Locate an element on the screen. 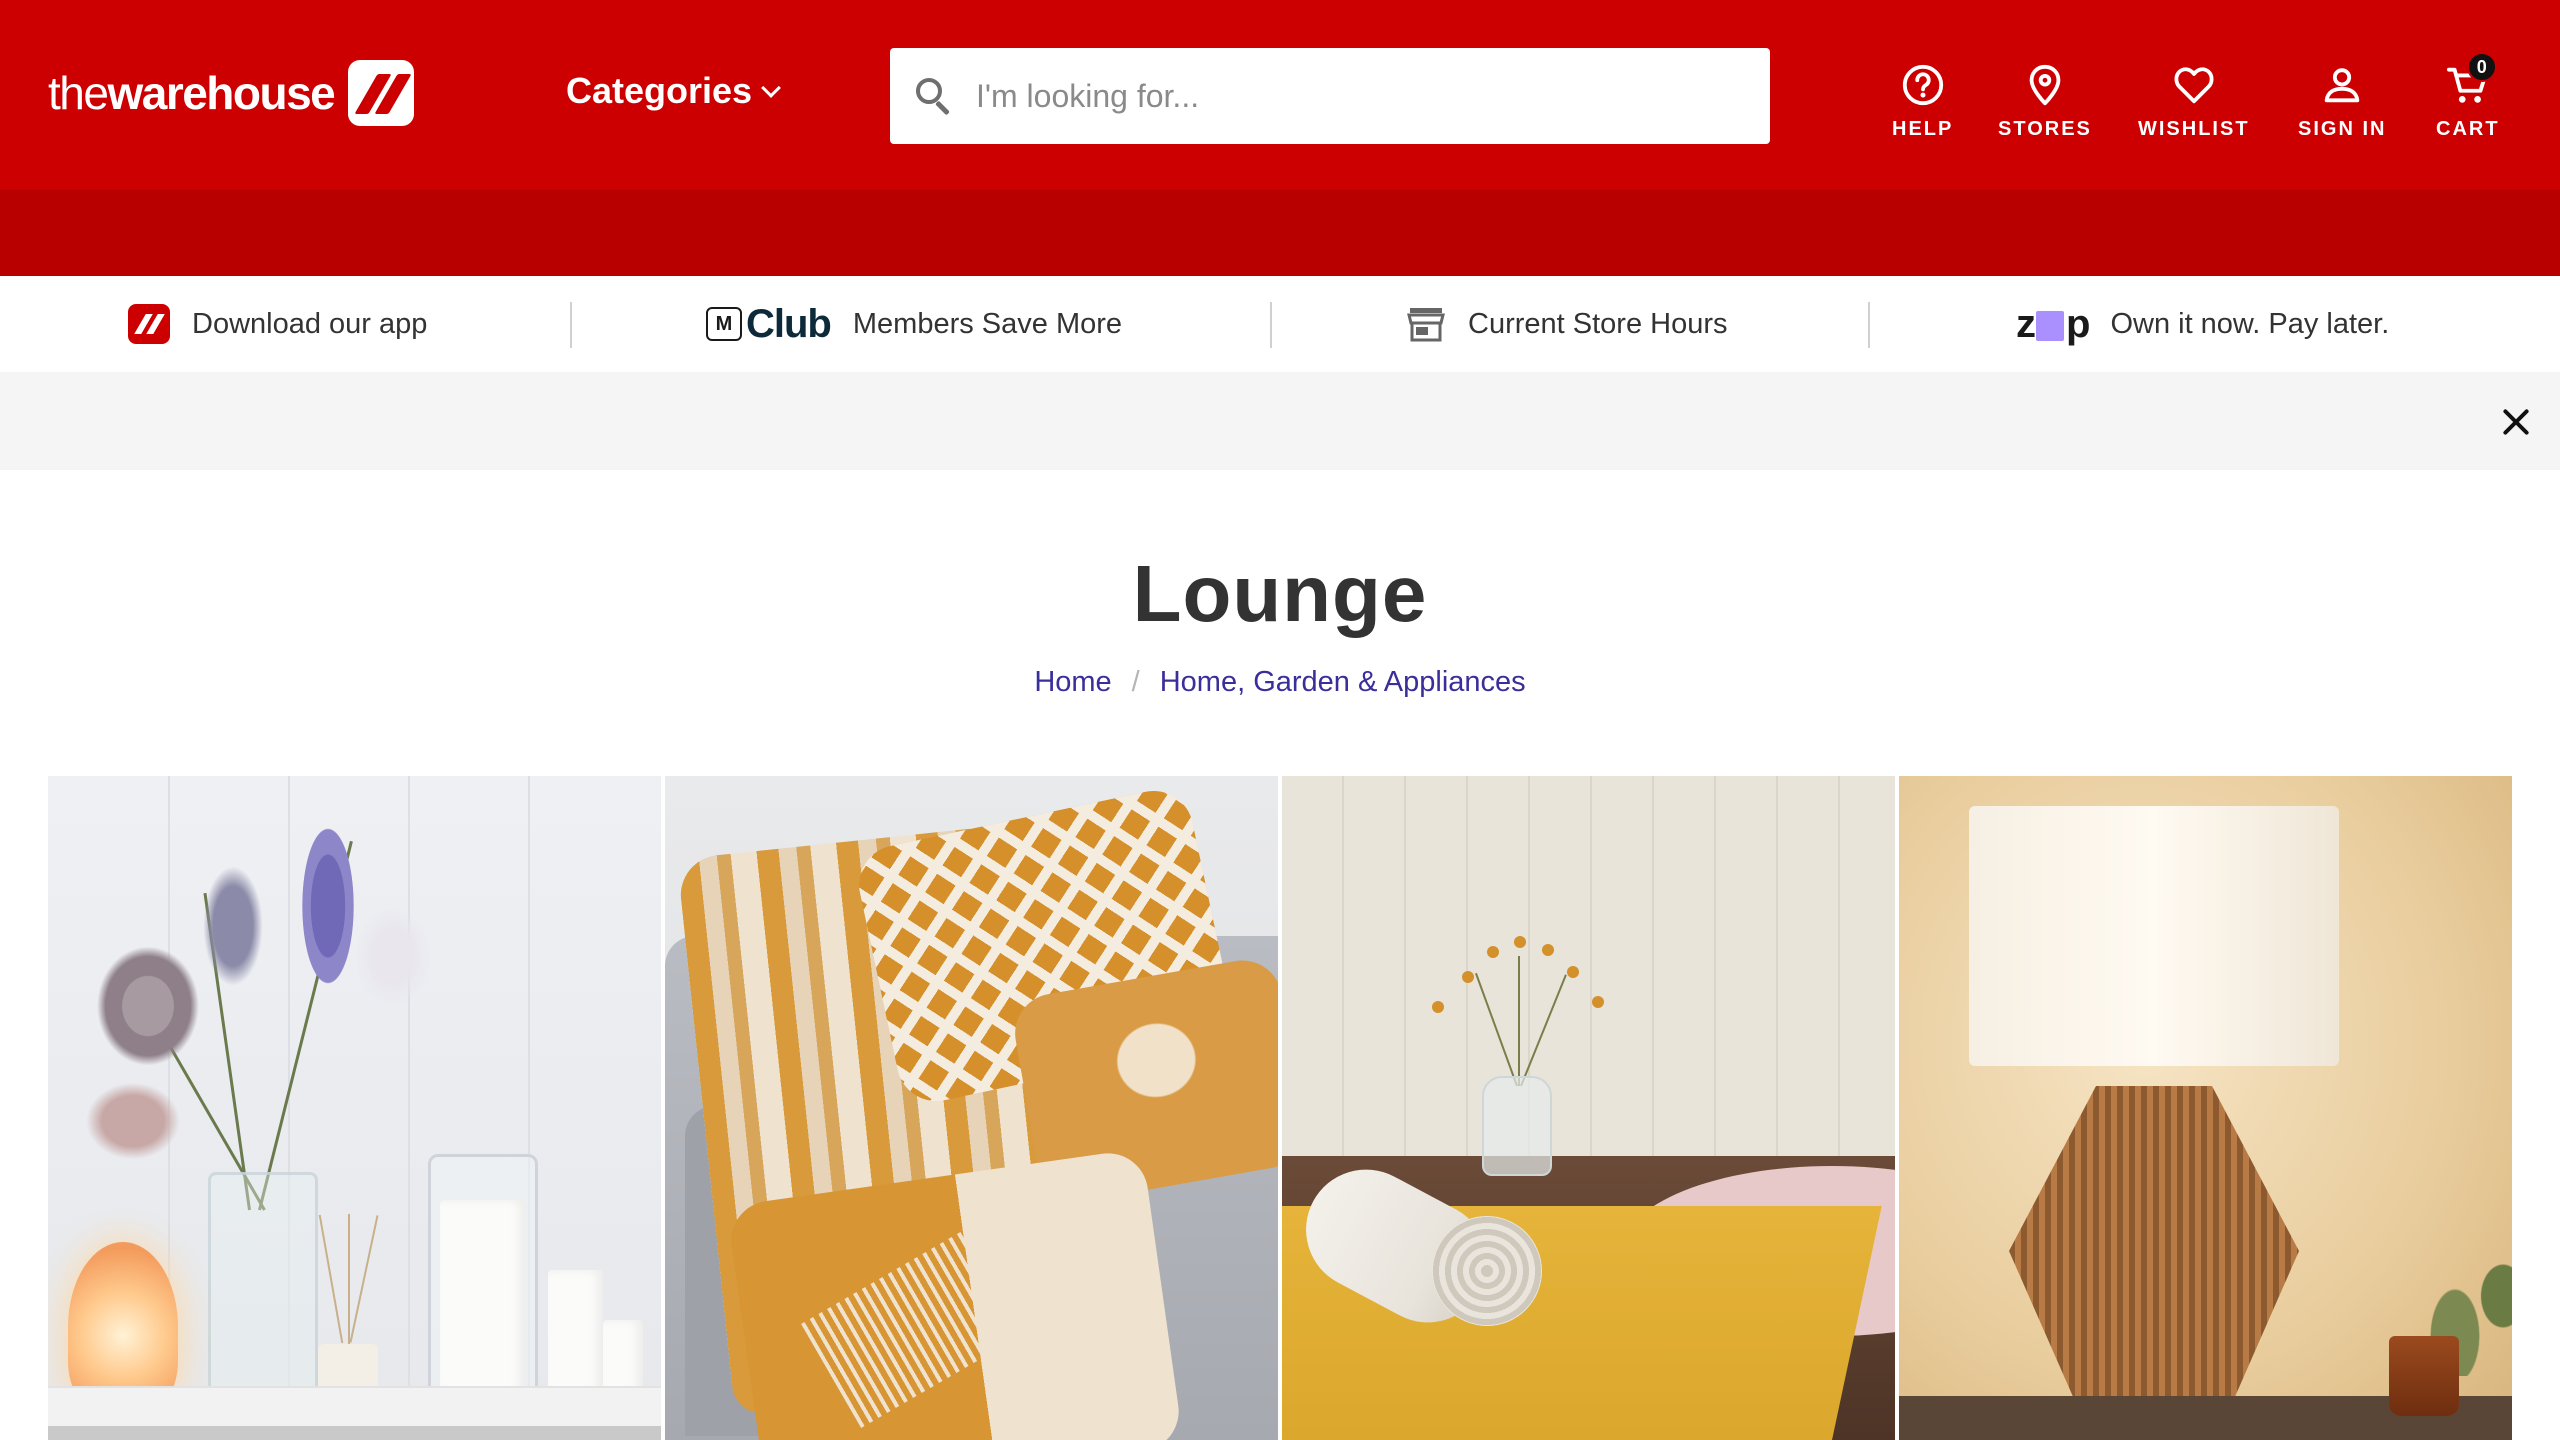 This screenshot has width=2560, height=1440. flowers-candles-image is located at coordinates (354, 1108).